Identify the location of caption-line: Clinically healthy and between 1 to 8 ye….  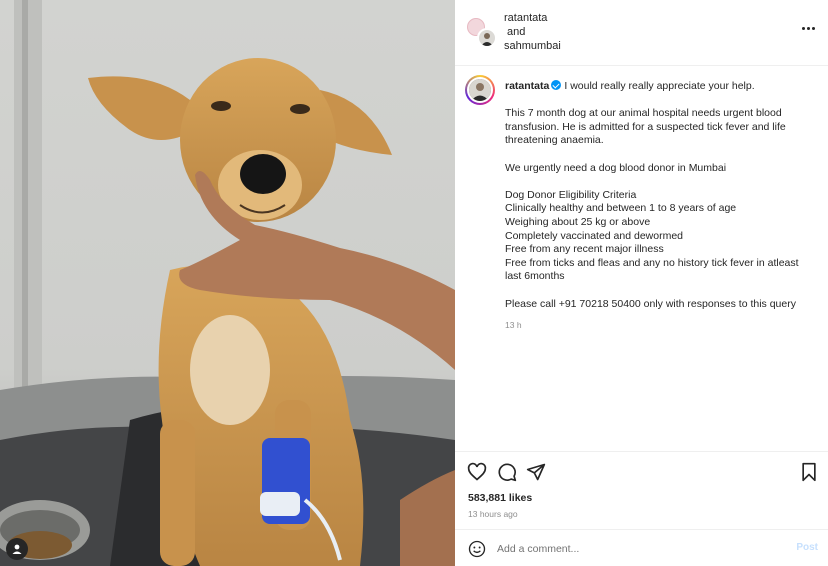
(621, 208).